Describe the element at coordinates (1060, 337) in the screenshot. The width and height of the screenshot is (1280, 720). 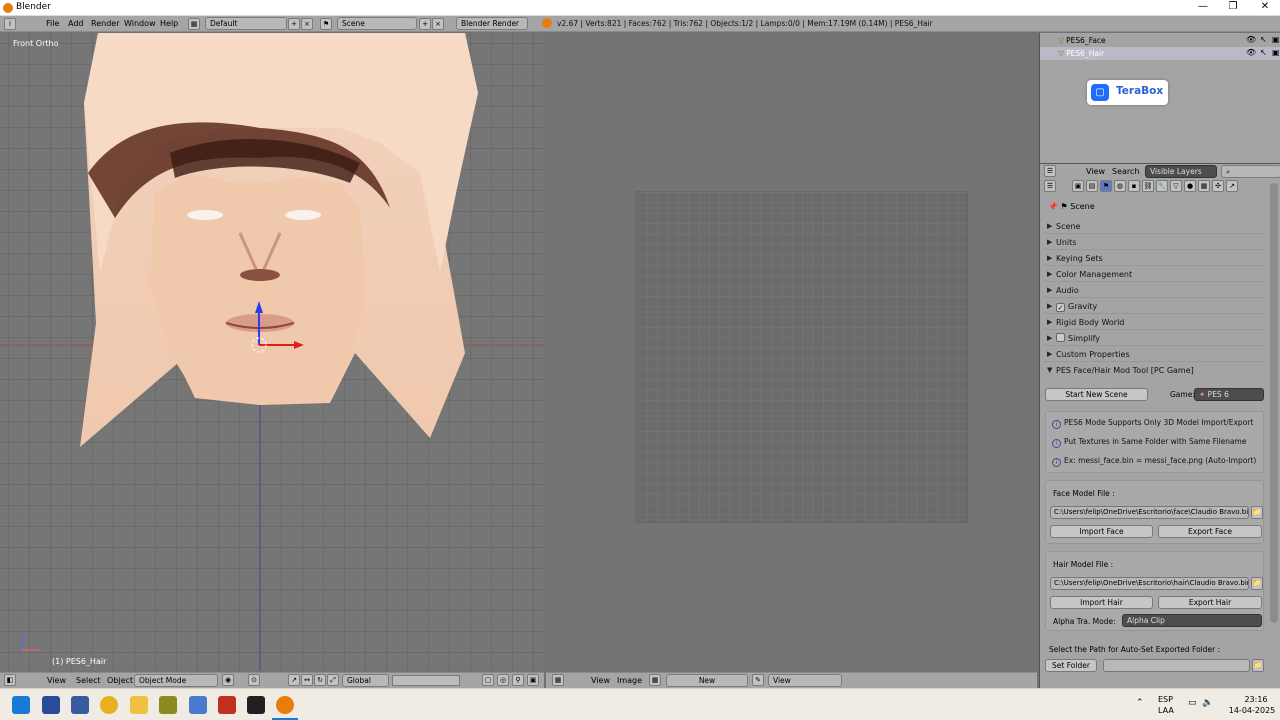
I see `simplify-checkbox` at that location.